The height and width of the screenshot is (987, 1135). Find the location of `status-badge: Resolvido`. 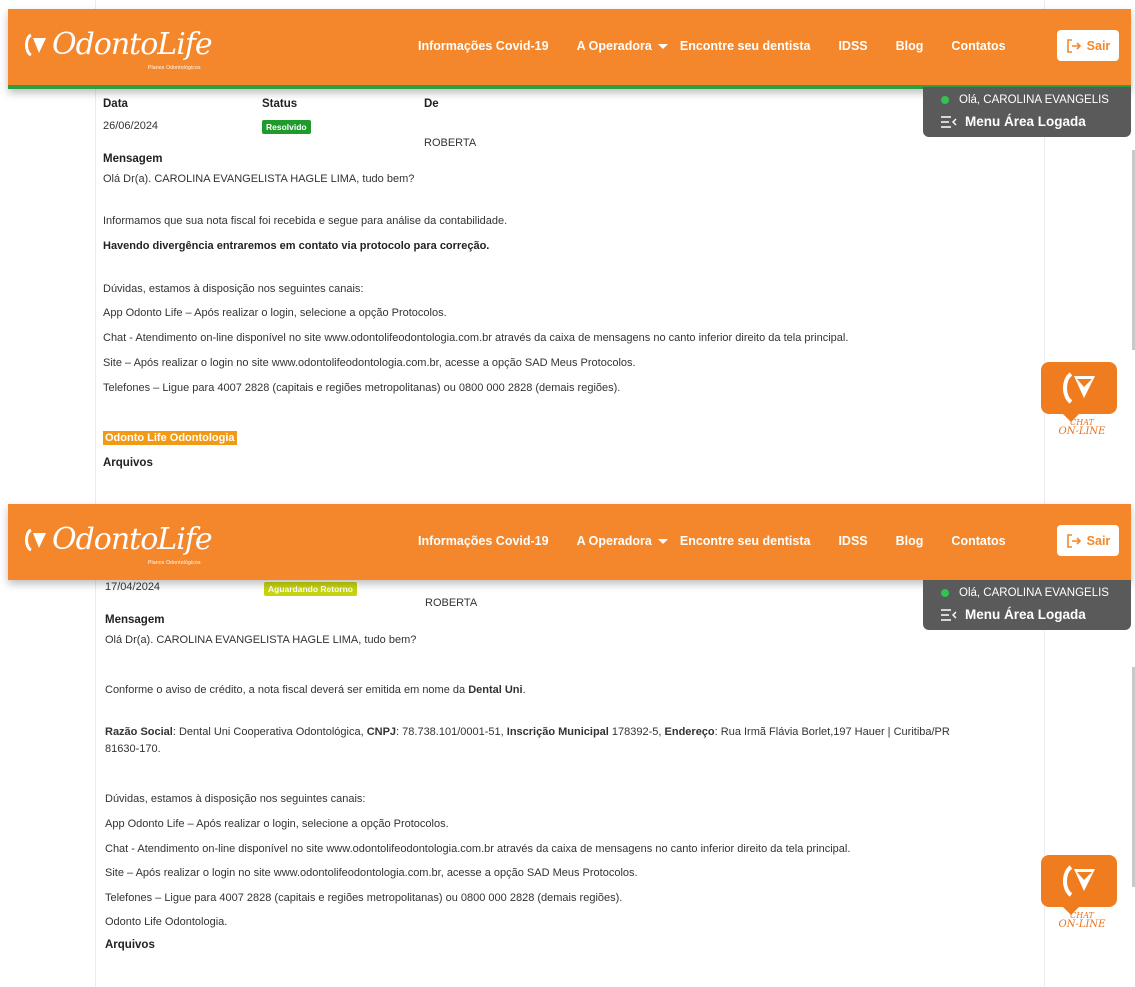

status-badge: Resolvido is located at coordinates (286, 127).